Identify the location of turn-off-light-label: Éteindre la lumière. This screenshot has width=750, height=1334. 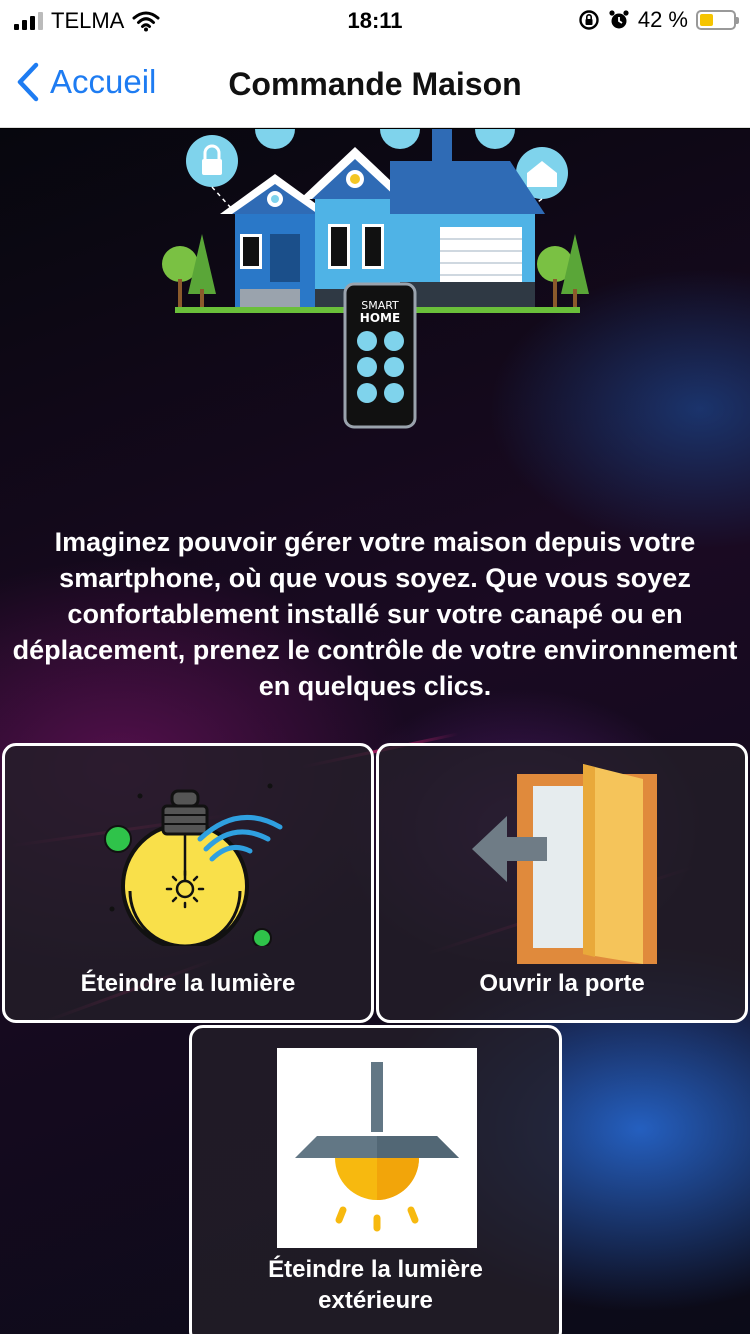
(188, 983).